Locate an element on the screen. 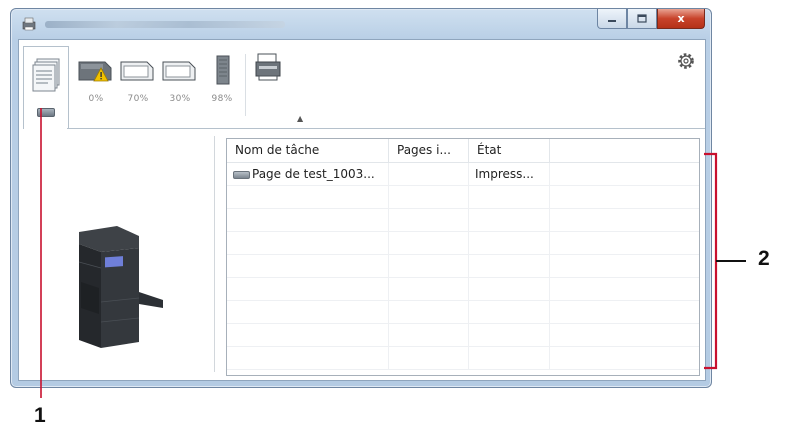 The width and height of the screenshot is (787, 437). toner-k-status: 0% is located at coordinates (96, 79).